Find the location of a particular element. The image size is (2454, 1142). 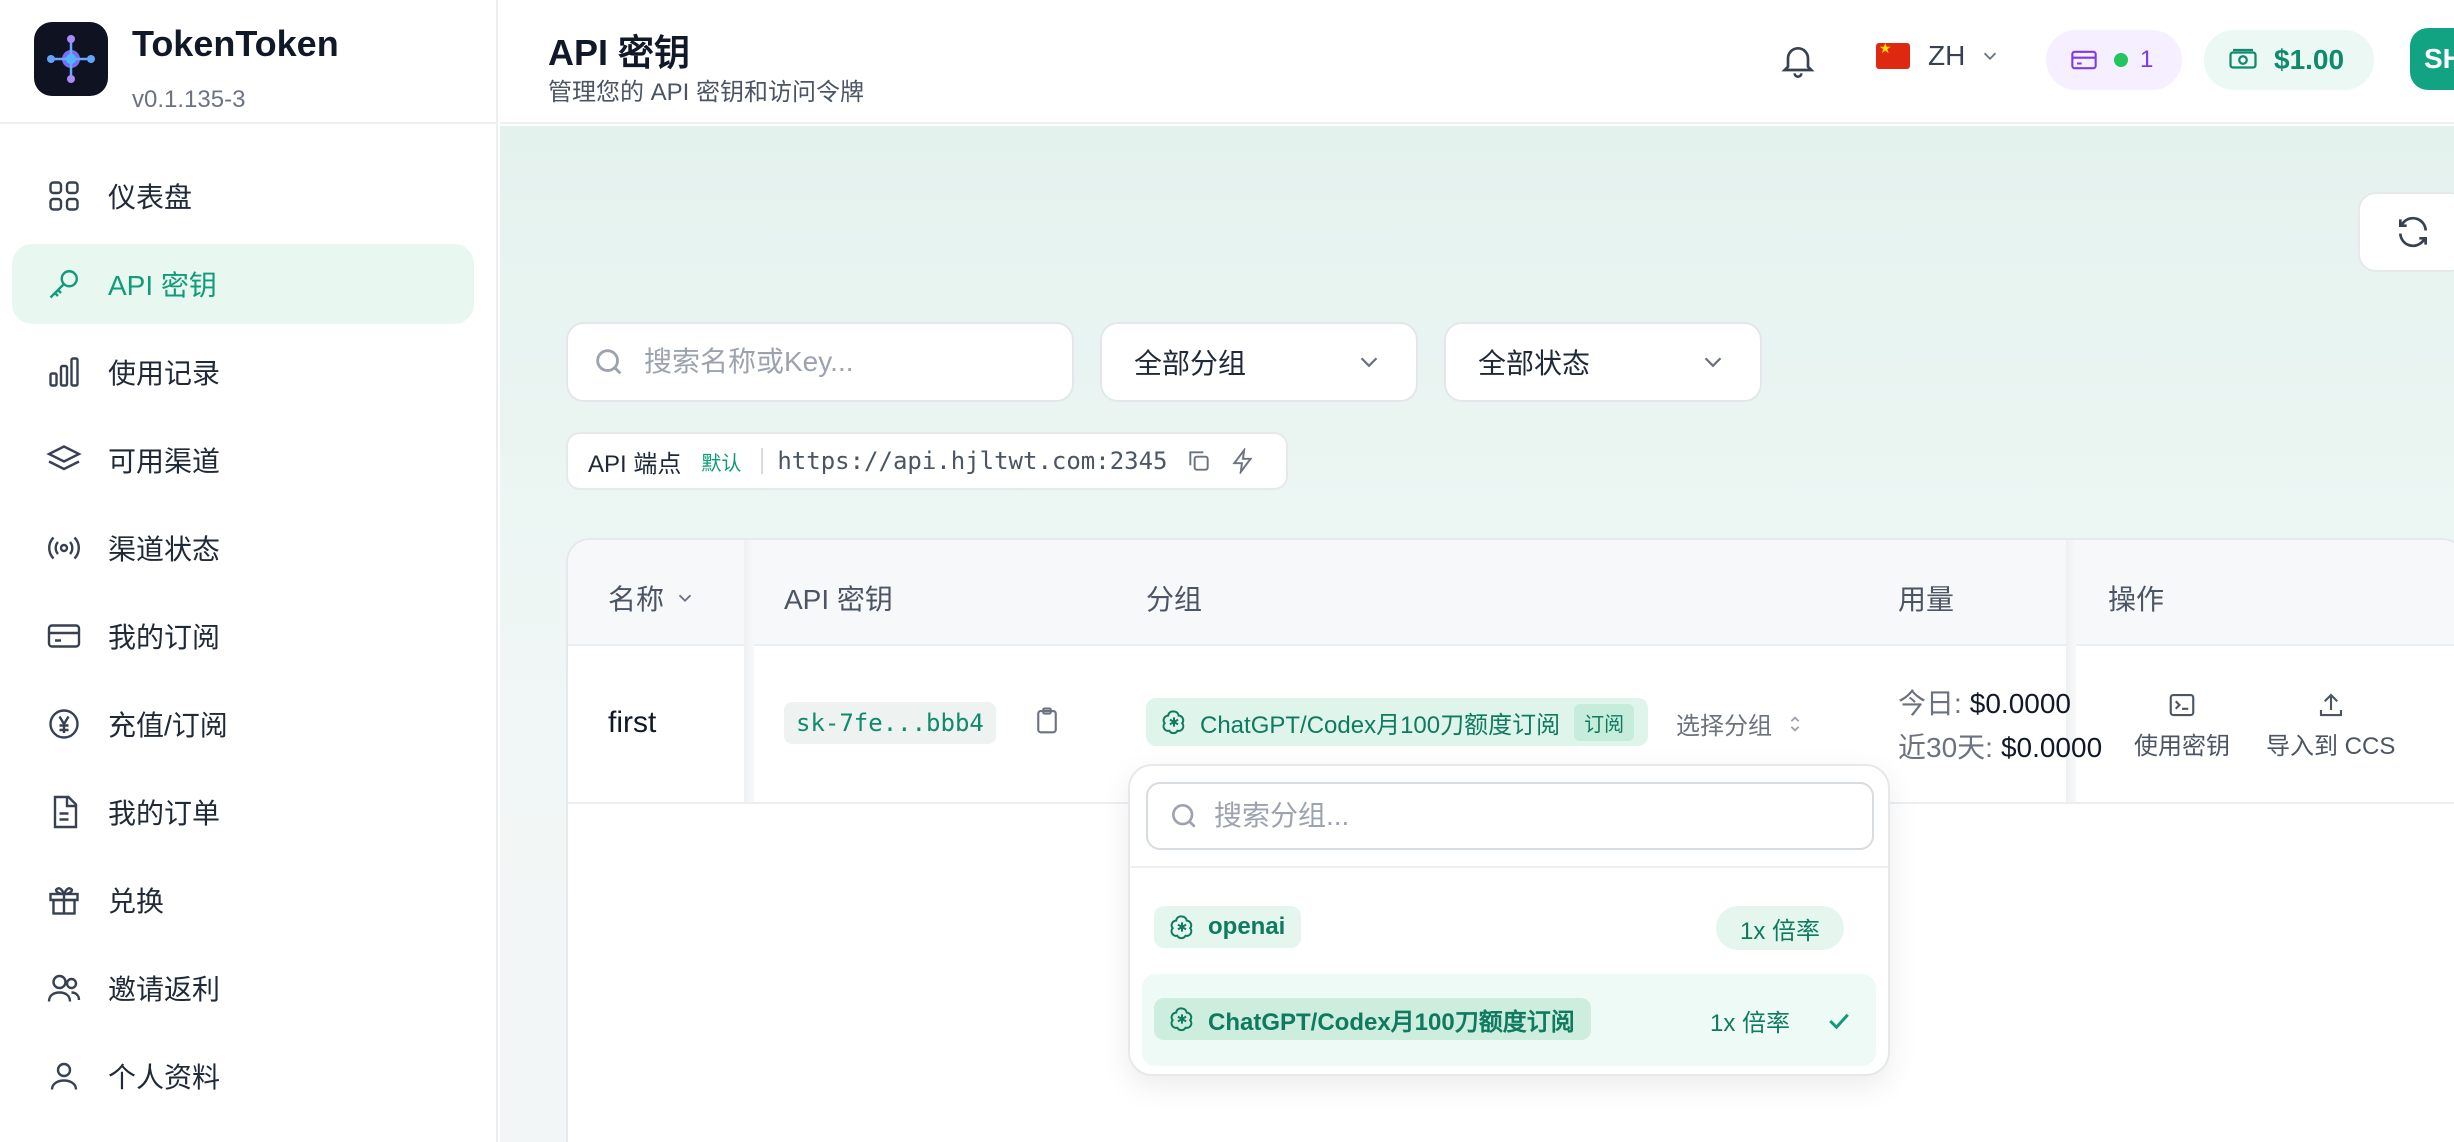

subscription-badge: 1 is located at coordinates (2114, 60).